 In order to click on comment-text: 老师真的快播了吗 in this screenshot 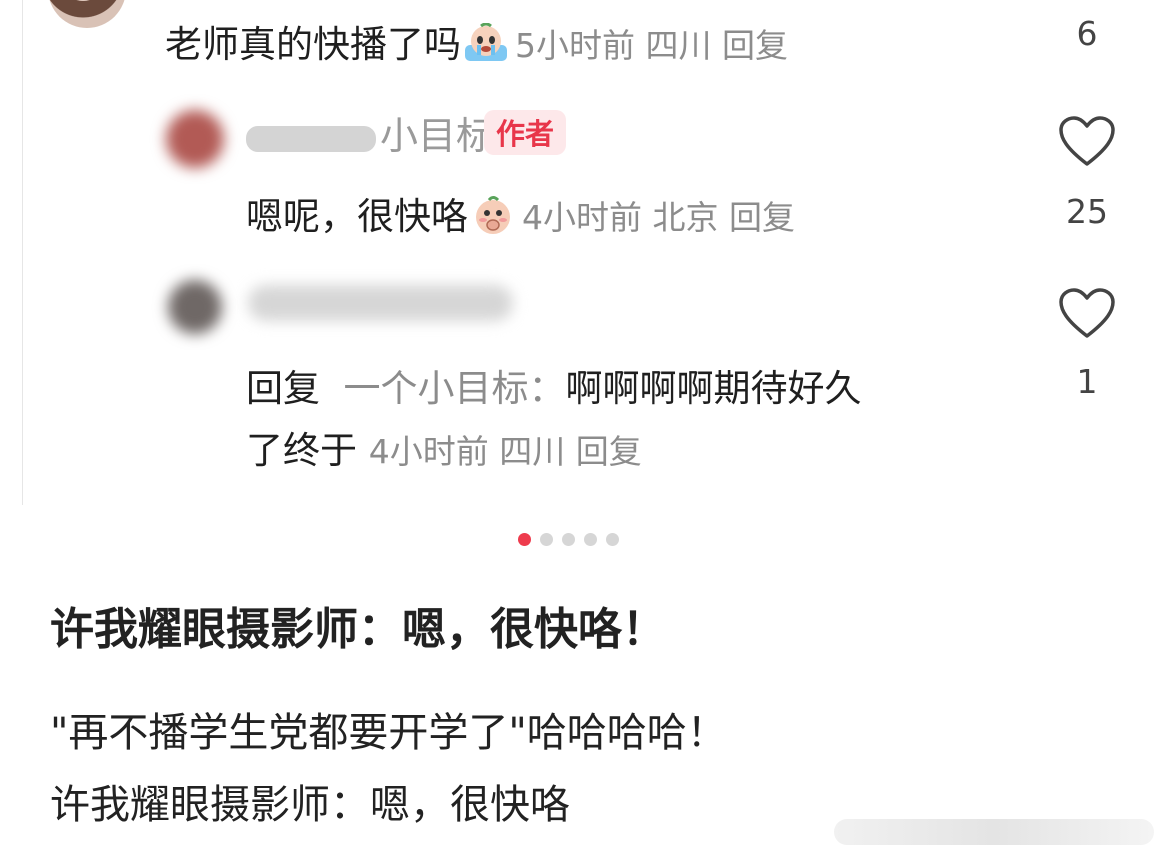, I will do `click(313, 44)`.